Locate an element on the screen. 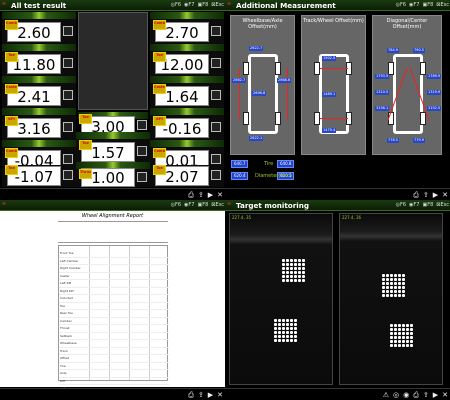 This screenshot has height=400, width=450. result-cell: 11.80 Toe is located at coordinates (39, 61).